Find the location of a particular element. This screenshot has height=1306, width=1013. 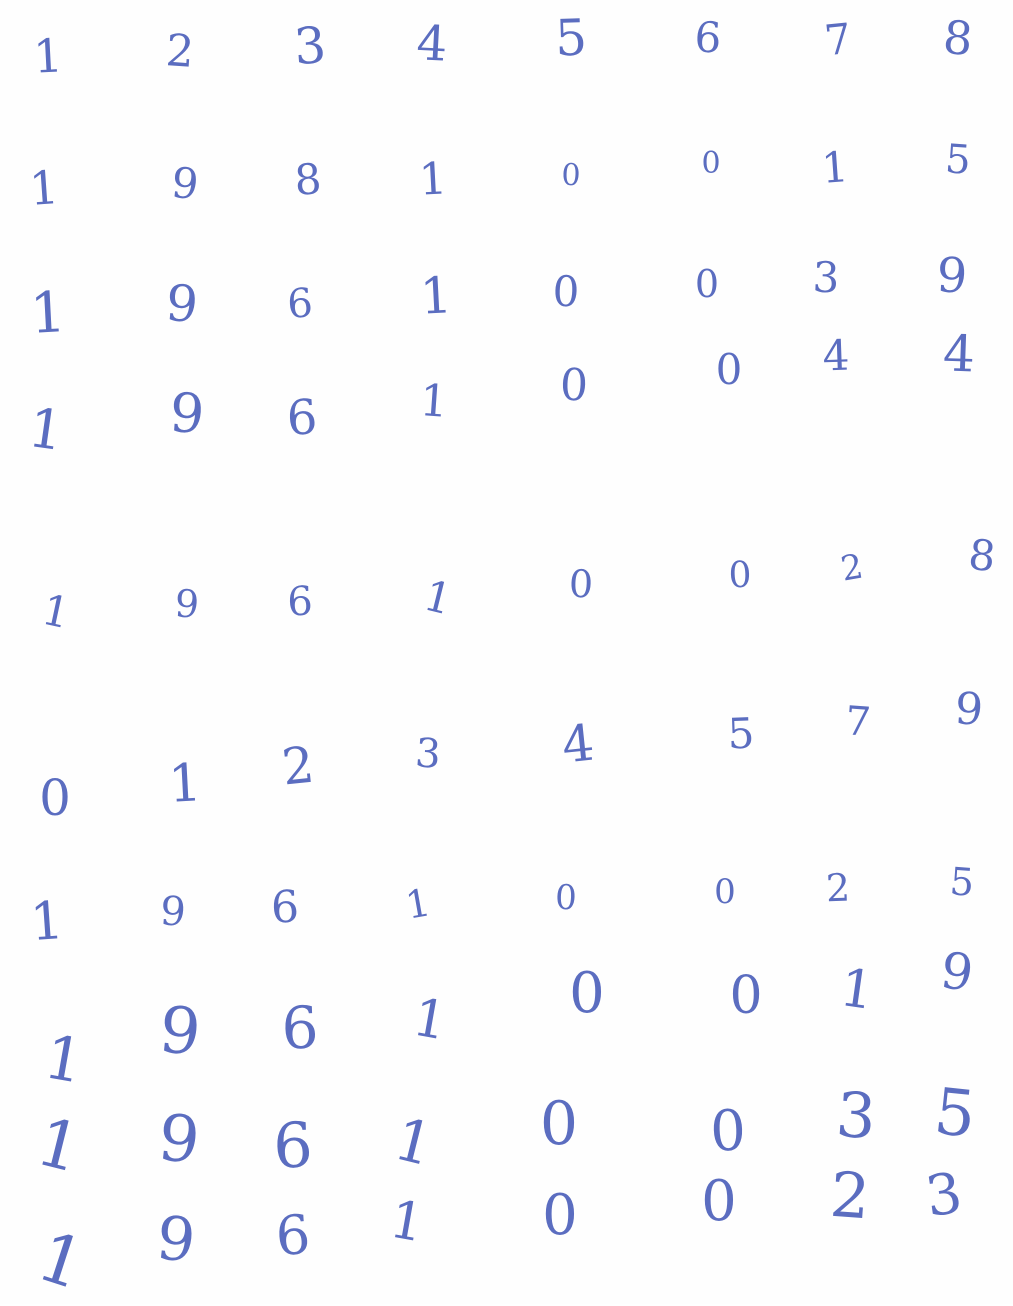

digit-r5-c7: 2 is located at coordinates (852, 568).